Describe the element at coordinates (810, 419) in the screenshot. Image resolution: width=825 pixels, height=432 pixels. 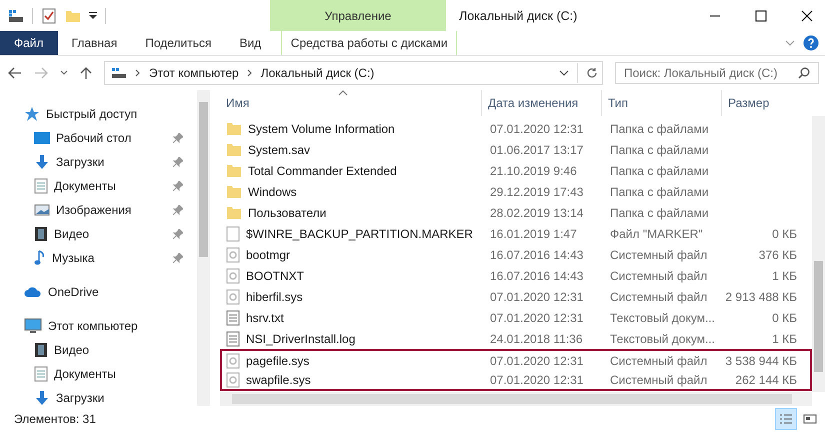
I see `preview-pane-icon` at that location.